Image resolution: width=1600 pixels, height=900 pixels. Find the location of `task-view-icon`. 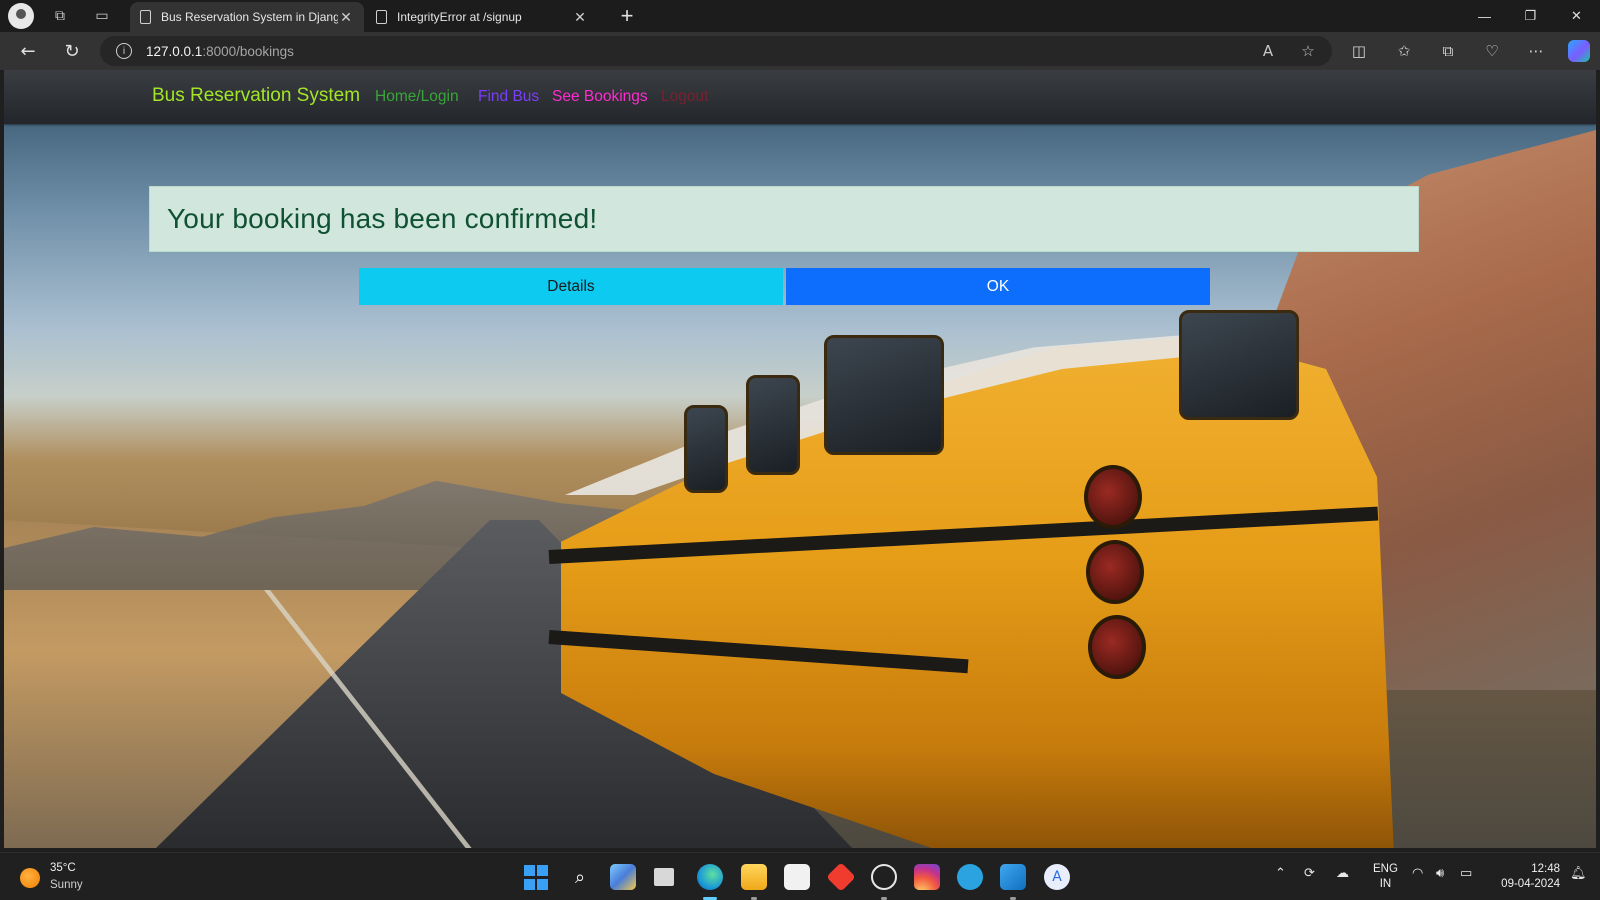

task-view-icon is located at coordinates (664, 877).